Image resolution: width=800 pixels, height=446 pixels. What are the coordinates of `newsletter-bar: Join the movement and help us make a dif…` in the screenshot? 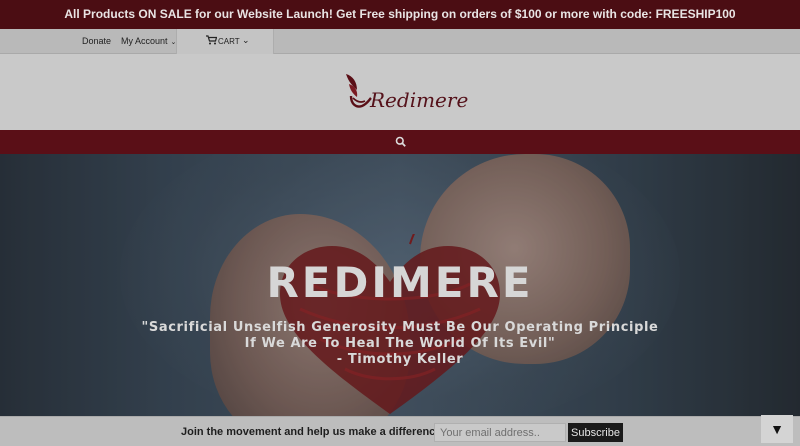 It's located at (400, 430).